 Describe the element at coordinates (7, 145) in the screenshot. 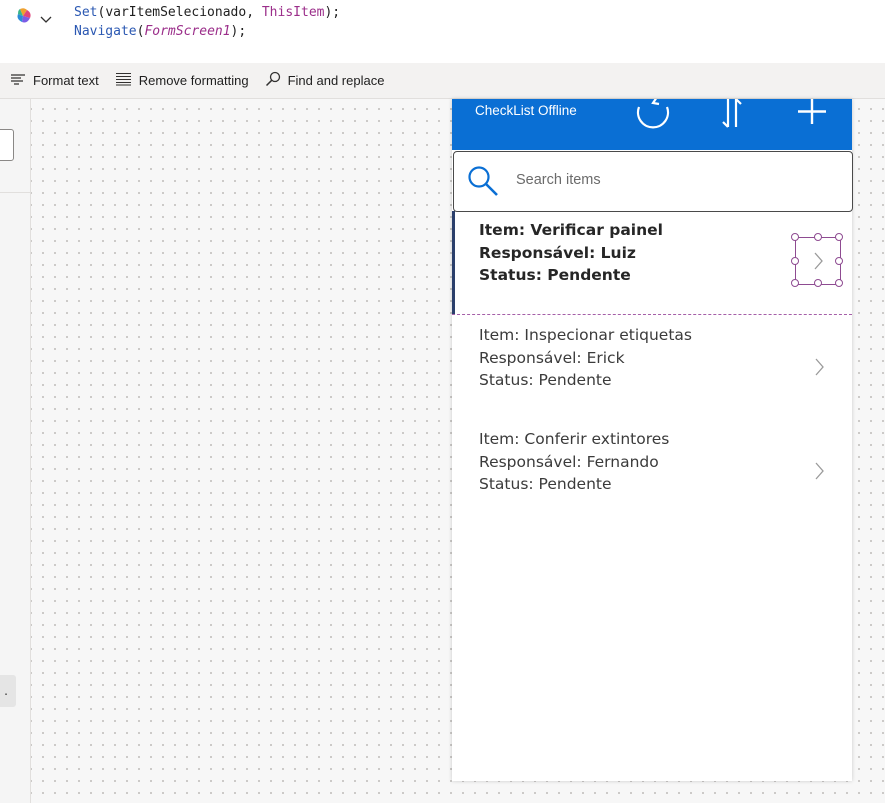

I see `property-input` at that location.